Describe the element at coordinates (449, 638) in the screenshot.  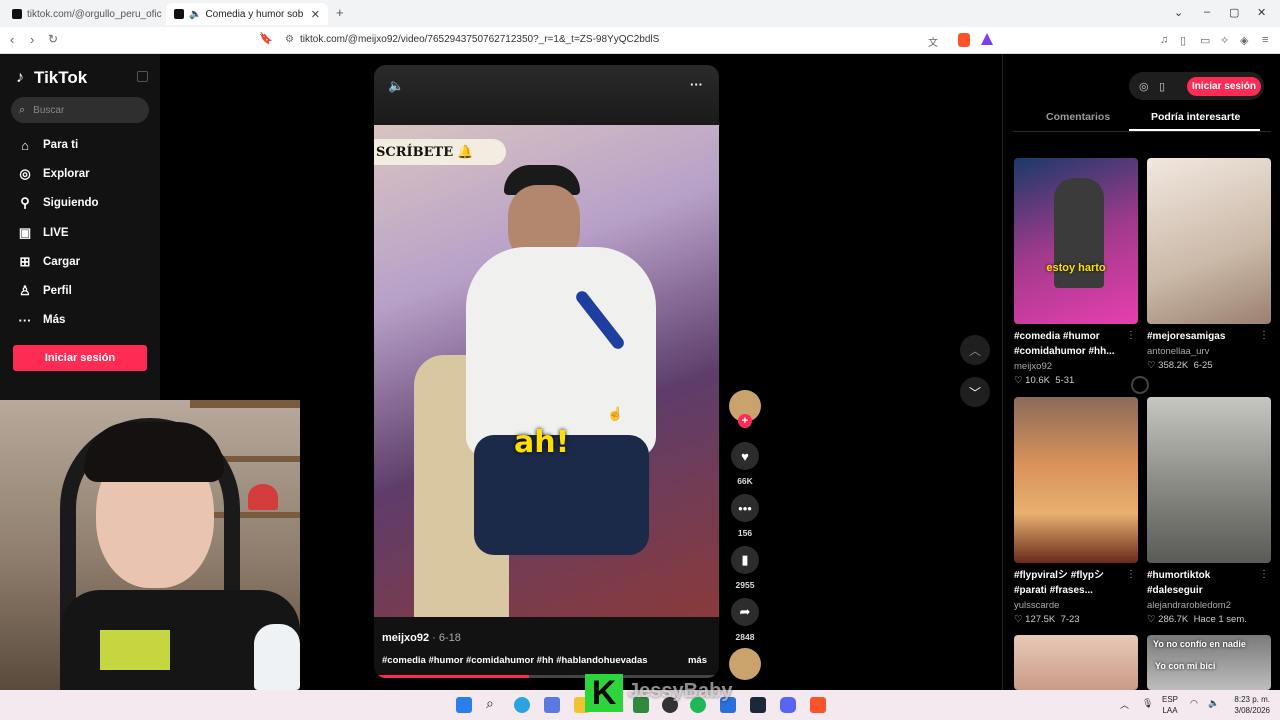
I see `post-date: 6-18` at that location.